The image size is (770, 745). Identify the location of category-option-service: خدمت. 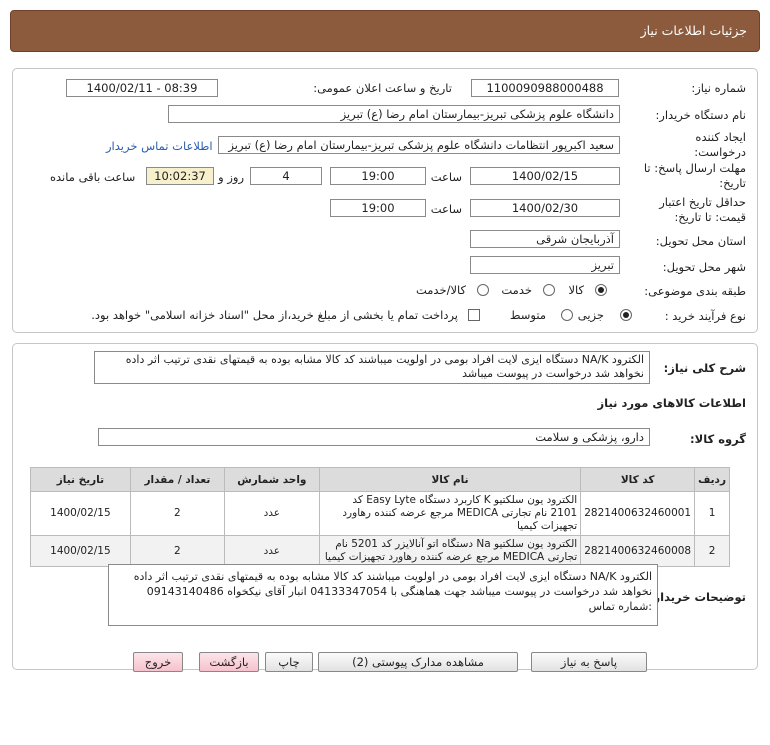
(516, 290).